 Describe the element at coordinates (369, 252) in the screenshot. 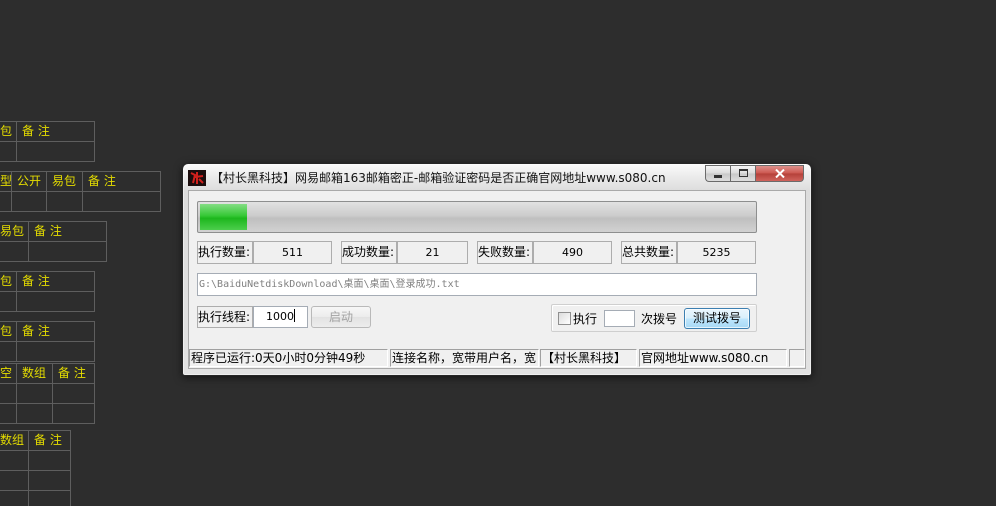

I see `stat-label-success: 成功数量:` at that location.